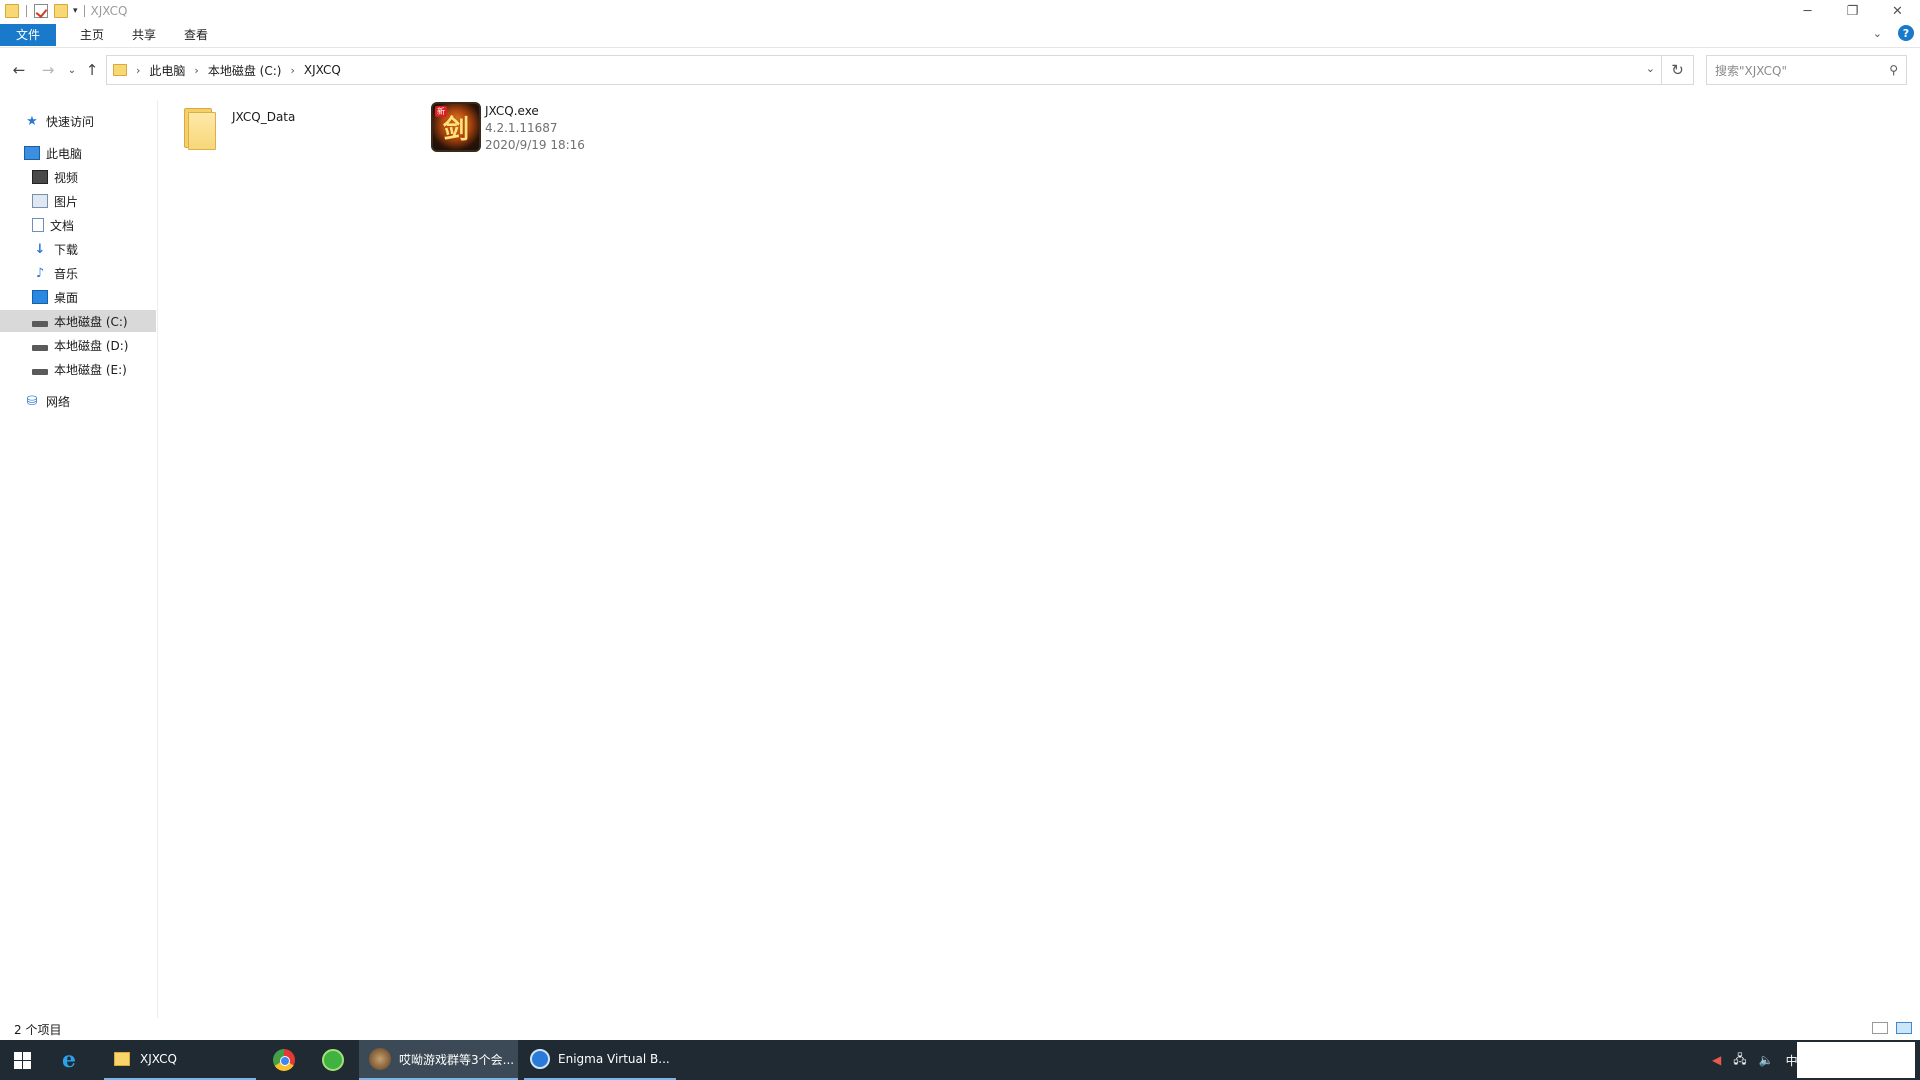 The height and width of the screenshot is (1080, 1920). What do you see at coordinates (58, 401) in the screenshot?
I see `nav-label: 网络` at bounding box center [58, 401].